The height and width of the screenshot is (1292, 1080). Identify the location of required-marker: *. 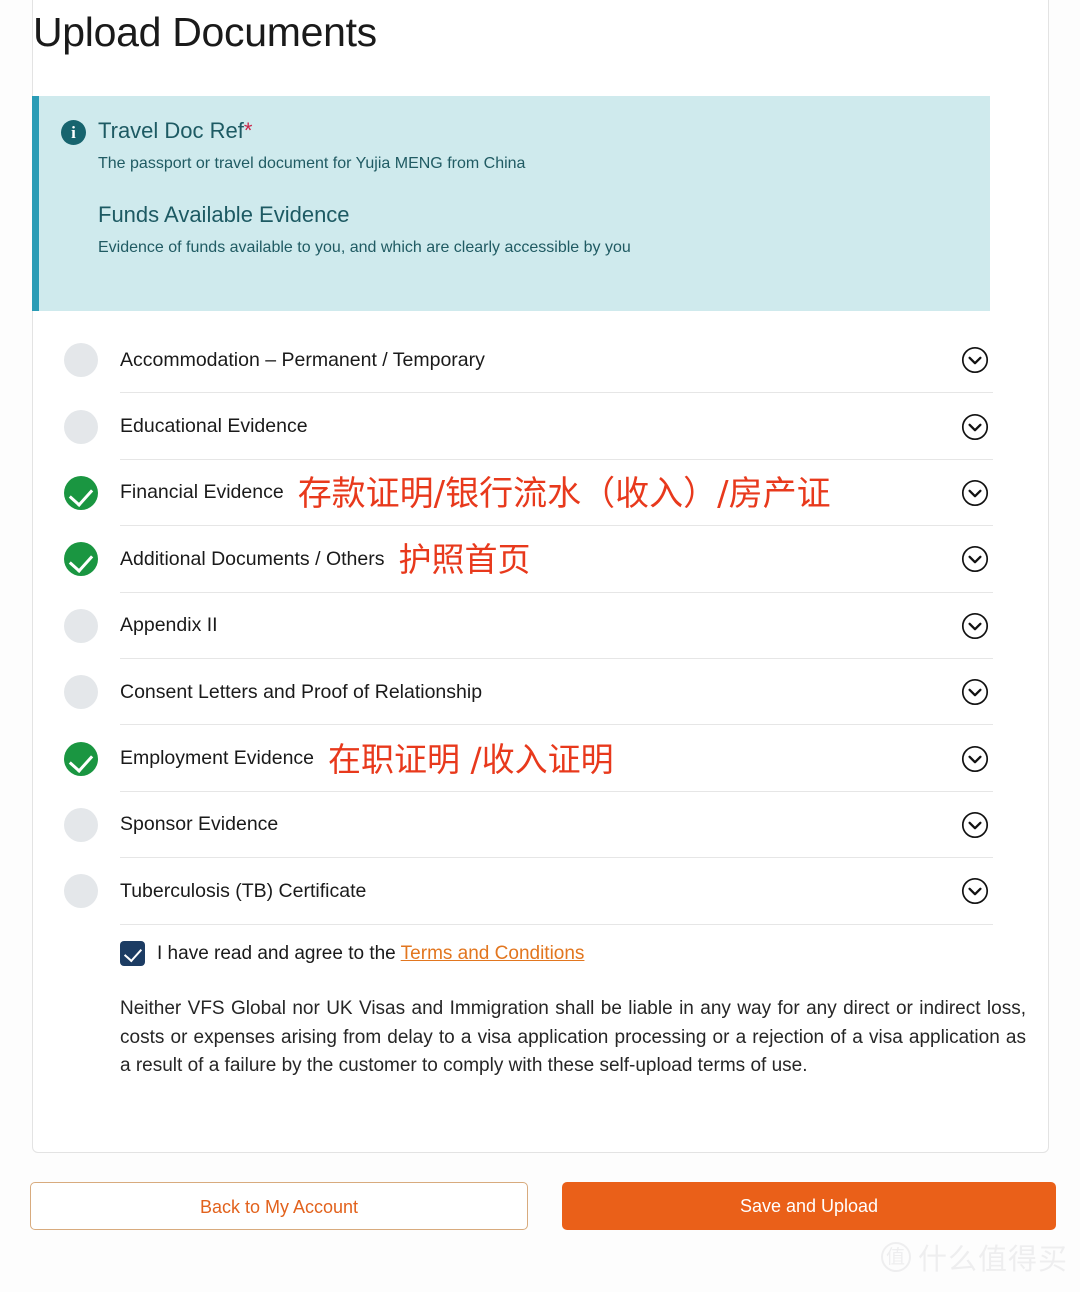
(248, 130).